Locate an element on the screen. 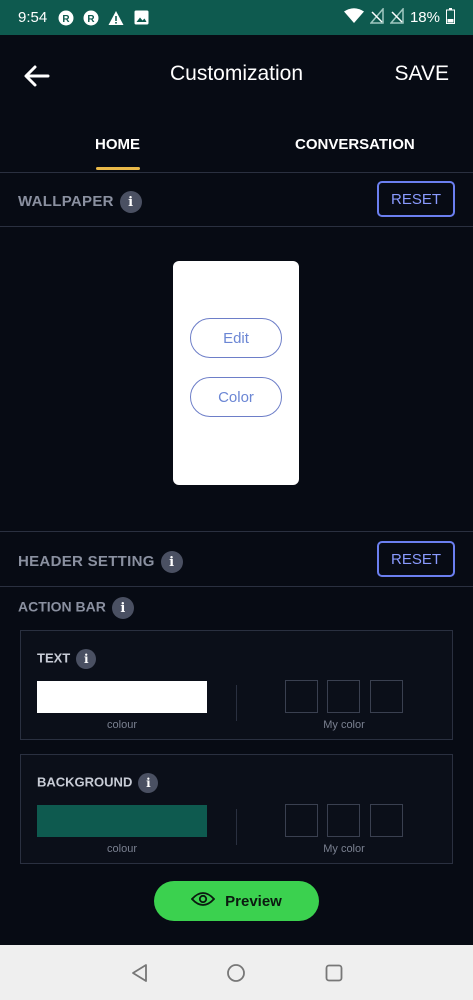 Image resolution: width=473 pixels, height=1000 pixels. nav-home-icon is located at coordinates (236, 973).